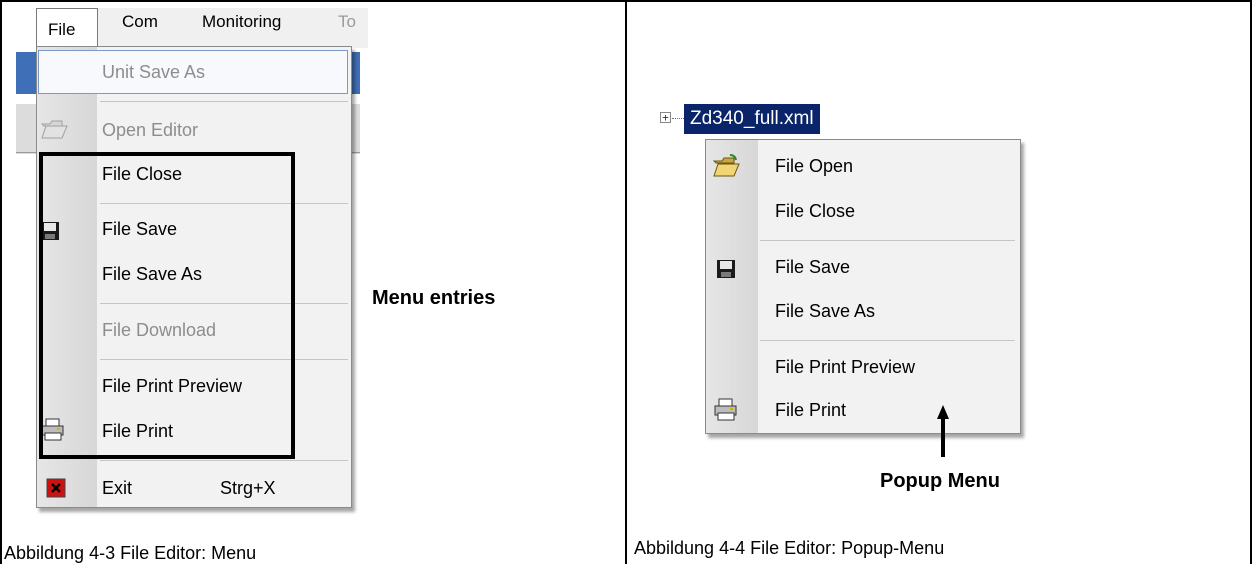 This screenshot has width=1252, height=564. I want to click on popup-item-file-save: File Save, so click(812, 267).